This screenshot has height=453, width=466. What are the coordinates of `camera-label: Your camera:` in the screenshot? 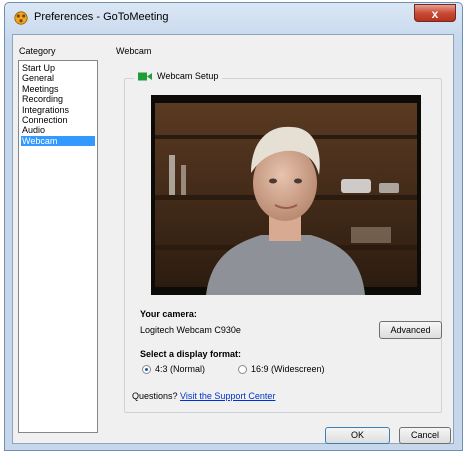 It's located at (168, 314).